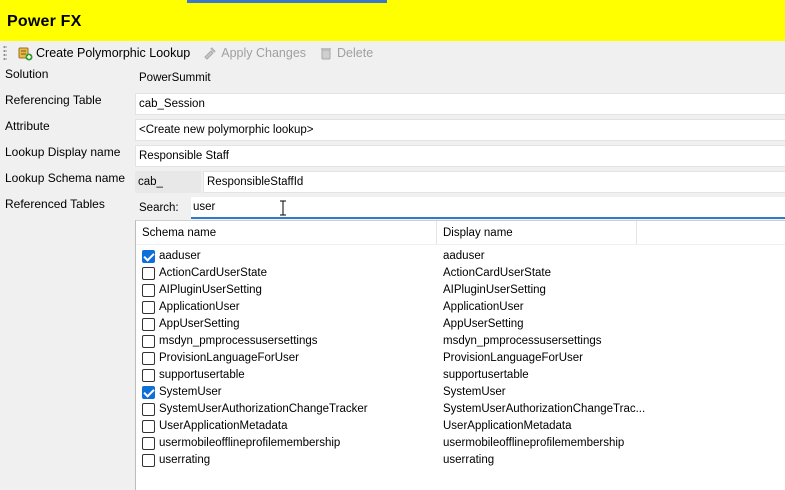  What do you see at coordinates (172, 104) in the screenshot?
I see `referencing-table-value: cab_Session` at bounding box center [172, 104].